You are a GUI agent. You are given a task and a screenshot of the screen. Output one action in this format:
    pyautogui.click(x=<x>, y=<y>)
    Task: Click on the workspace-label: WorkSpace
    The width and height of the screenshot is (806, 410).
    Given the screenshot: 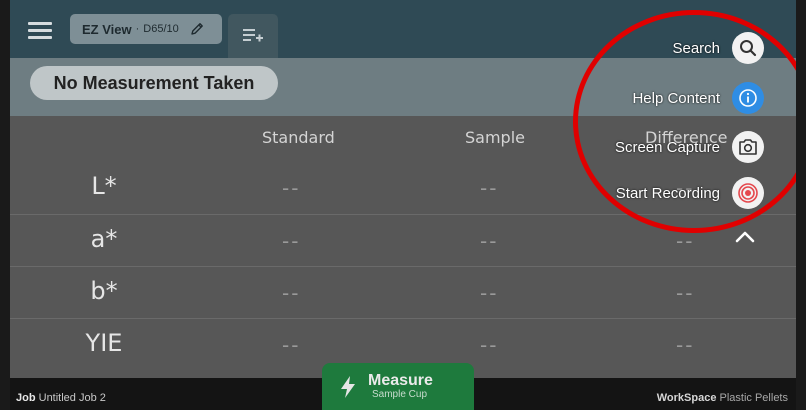 What is the action you would take?
    pyautogui.click(x=686, y=398)
    